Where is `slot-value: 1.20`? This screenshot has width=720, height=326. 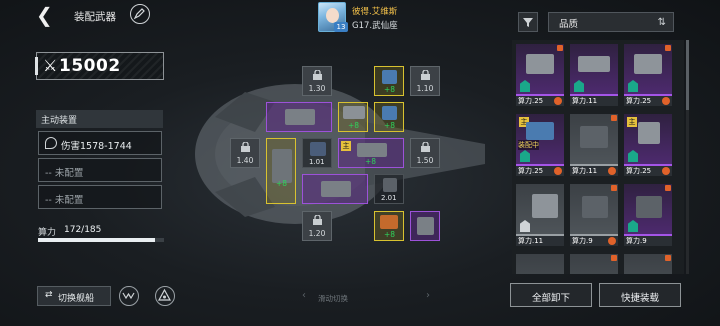 slot-value: 1.20 is located at coordinates (317, 233).